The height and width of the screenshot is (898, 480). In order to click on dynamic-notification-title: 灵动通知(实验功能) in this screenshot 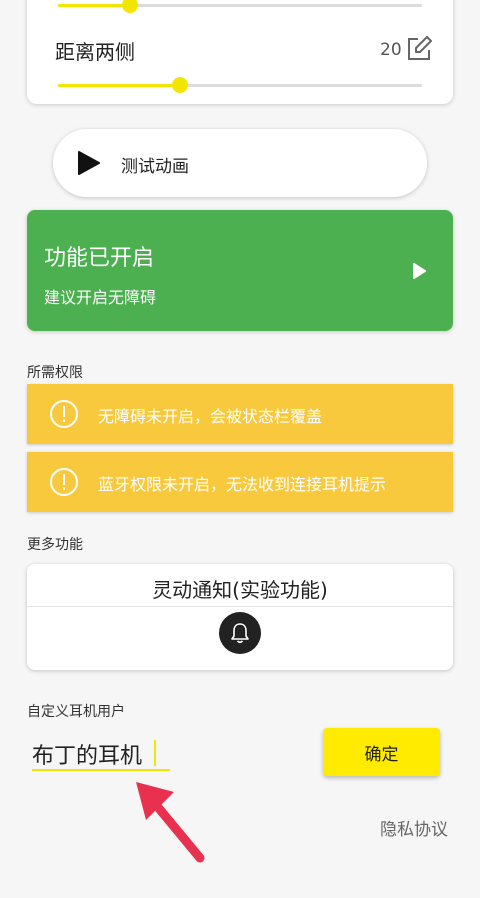, I will do `click(240, 590)`.